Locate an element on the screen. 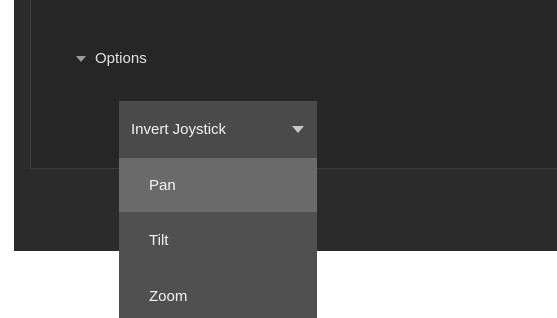 The height and width of the screenshot is (318, 557). options-label: Options is located at coordinates (121, 58).